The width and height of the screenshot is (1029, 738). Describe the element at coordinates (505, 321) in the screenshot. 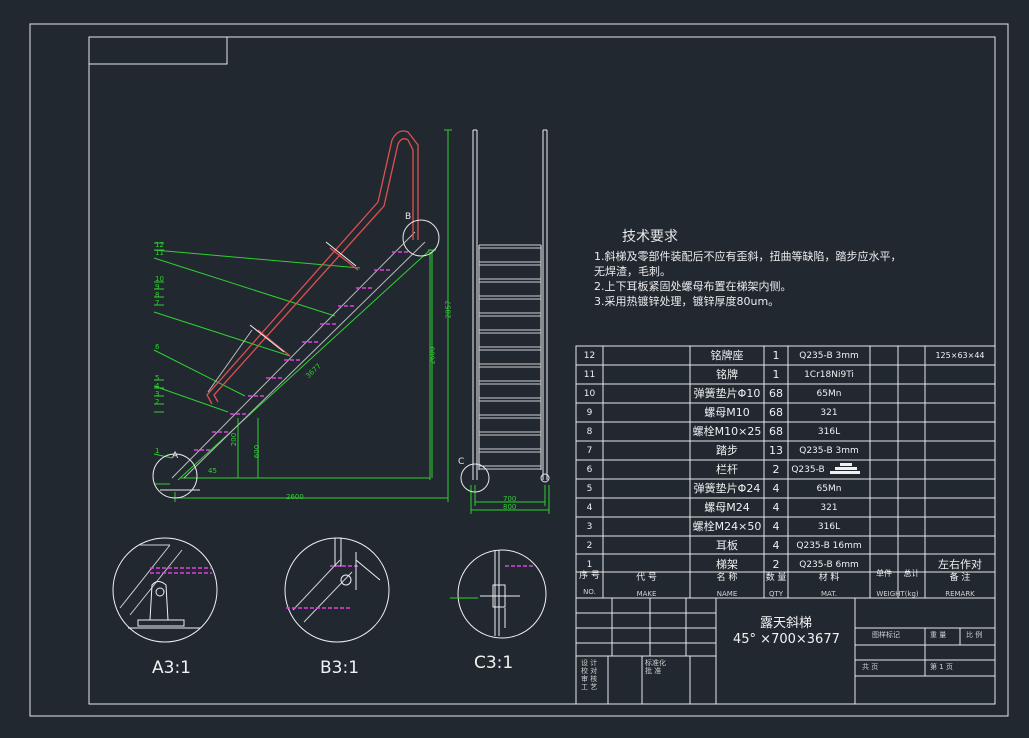

I see `stair-side-view` at that location.